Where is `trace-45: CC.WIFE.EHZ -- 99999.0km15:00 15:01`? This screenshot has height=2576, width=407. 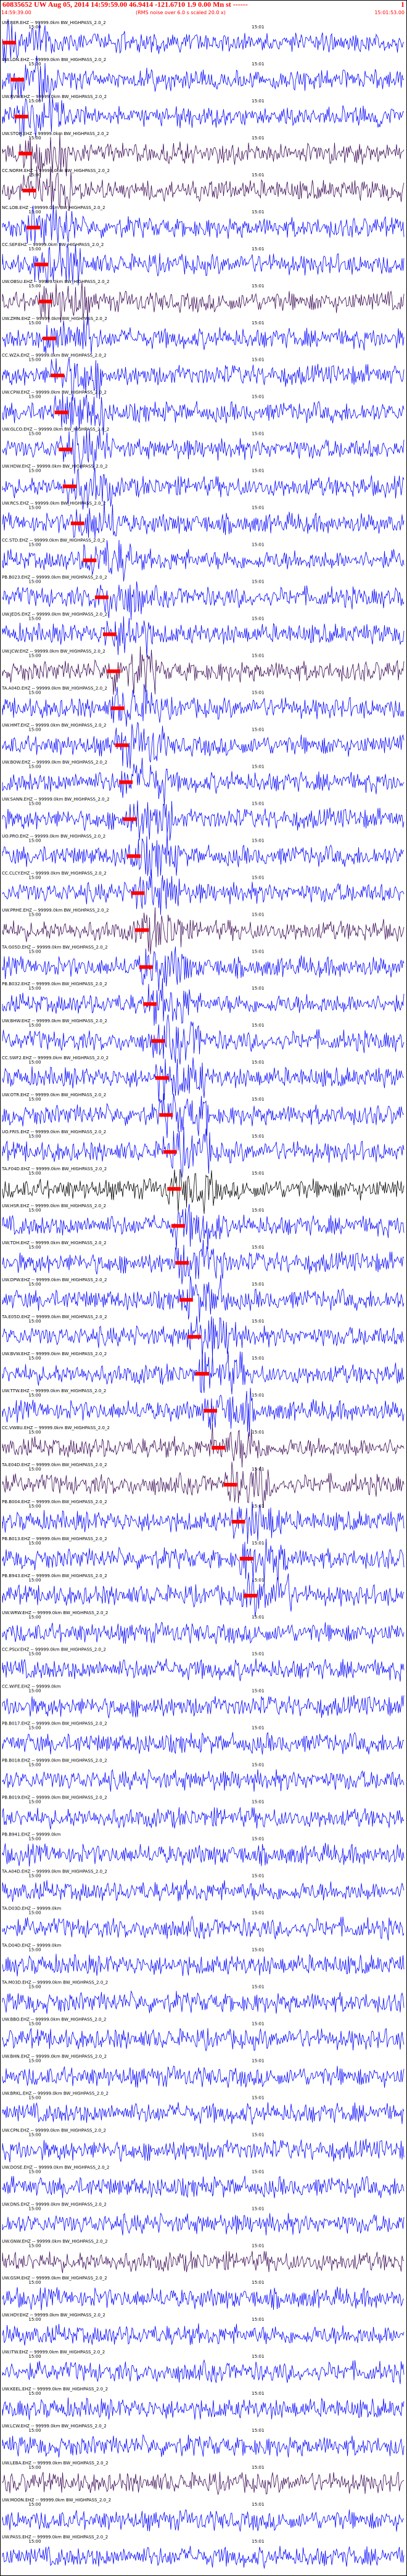
trace-45: CC.WIFE.EHZ -- 99999.0km15:00 15:01 is located at coordinates (203, 1701).